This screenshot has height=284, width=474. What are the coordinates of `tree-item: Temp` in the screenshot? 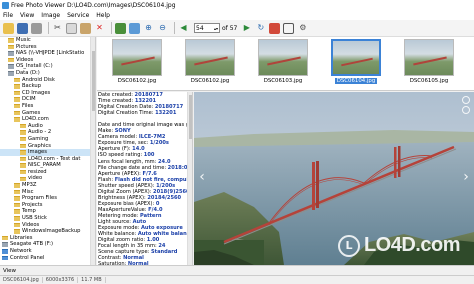 It's located at (47, 211).